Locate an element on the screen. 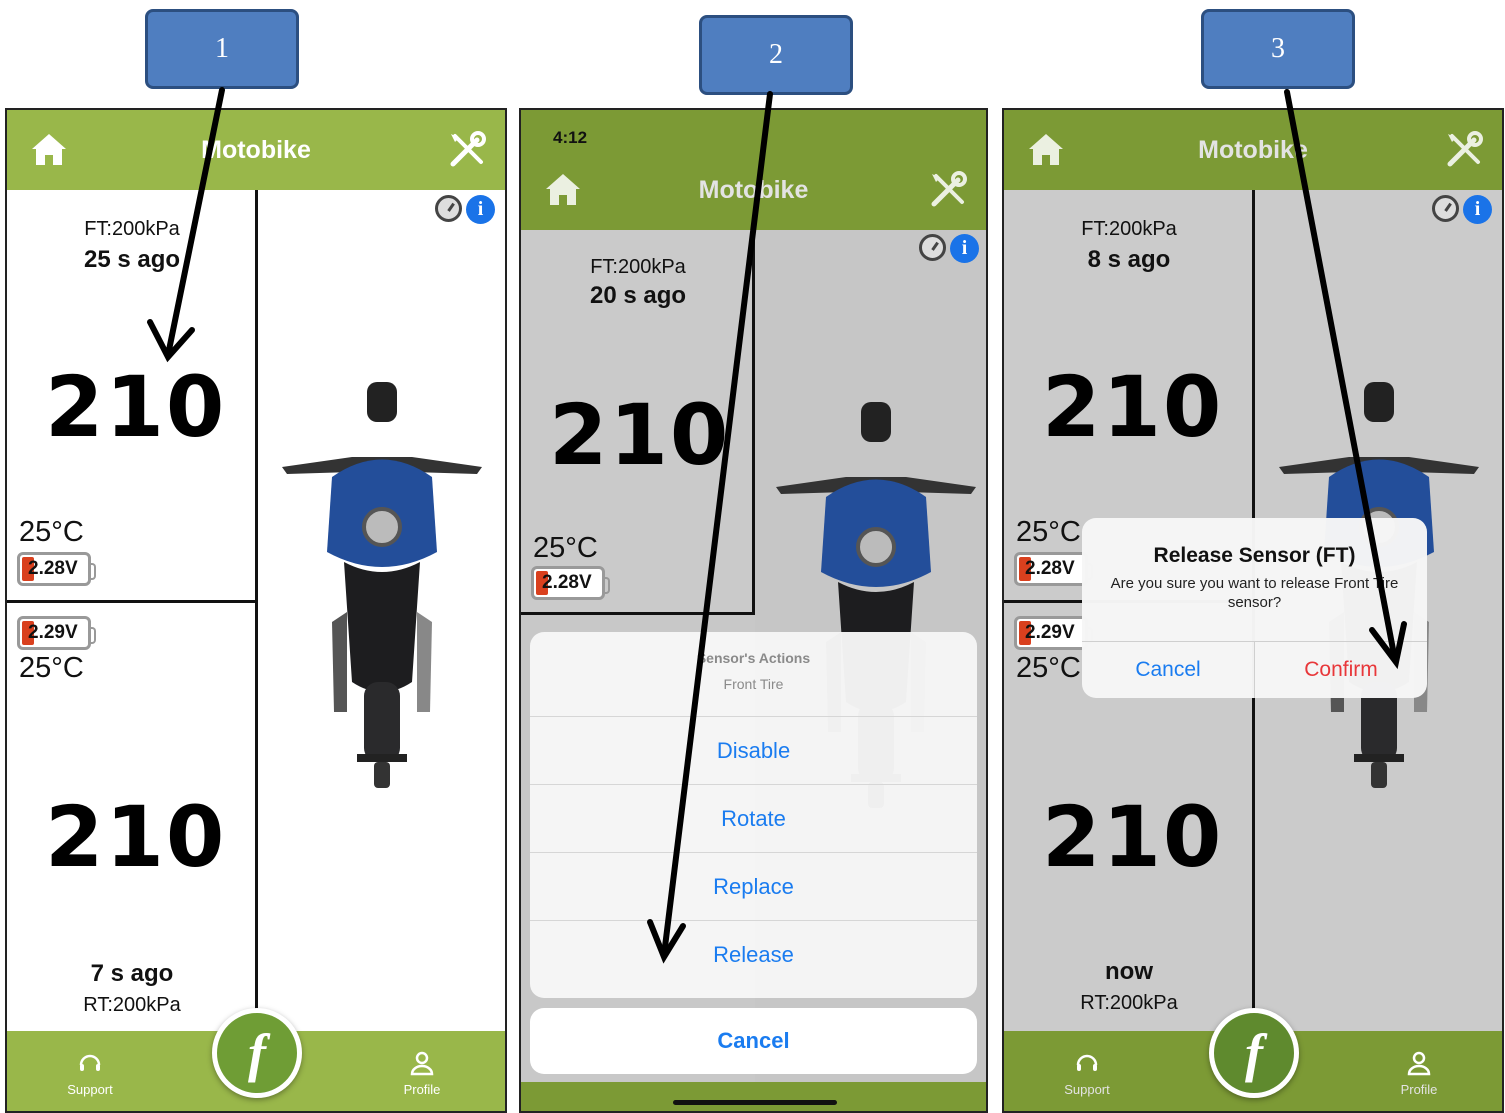 Image resolution: width=1505 pixels, height=1113 pixels. disable-button: Disable is located at coordinates (753, 750).